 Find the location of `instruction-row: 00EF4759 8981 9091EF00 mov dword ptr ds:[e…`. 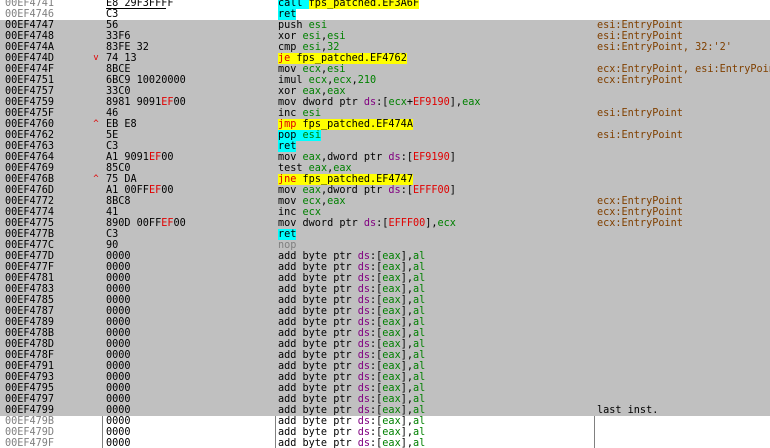

instruction-row: 00EF4759 8981 9091EF00 mov dword ptr ds:[e… is located at coordinates (385, 102).